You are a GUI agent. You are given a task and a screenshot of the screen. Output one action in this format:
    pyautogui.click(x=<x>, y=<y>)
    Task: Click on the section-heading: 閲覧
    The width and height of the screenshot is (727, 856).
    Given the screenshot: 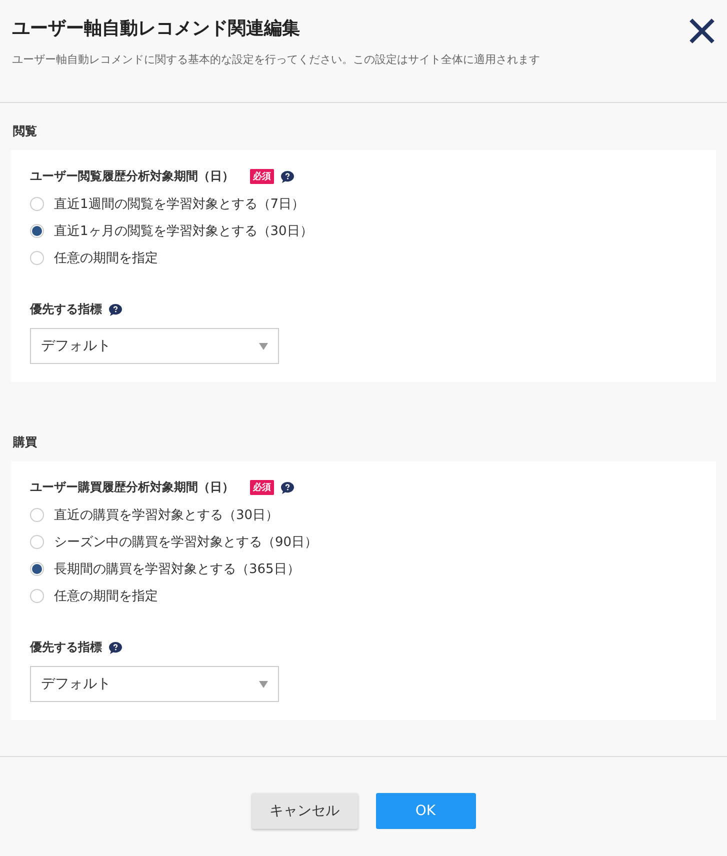 What is the action you would take?
    pyautogui.click(x=25, y=131)
    